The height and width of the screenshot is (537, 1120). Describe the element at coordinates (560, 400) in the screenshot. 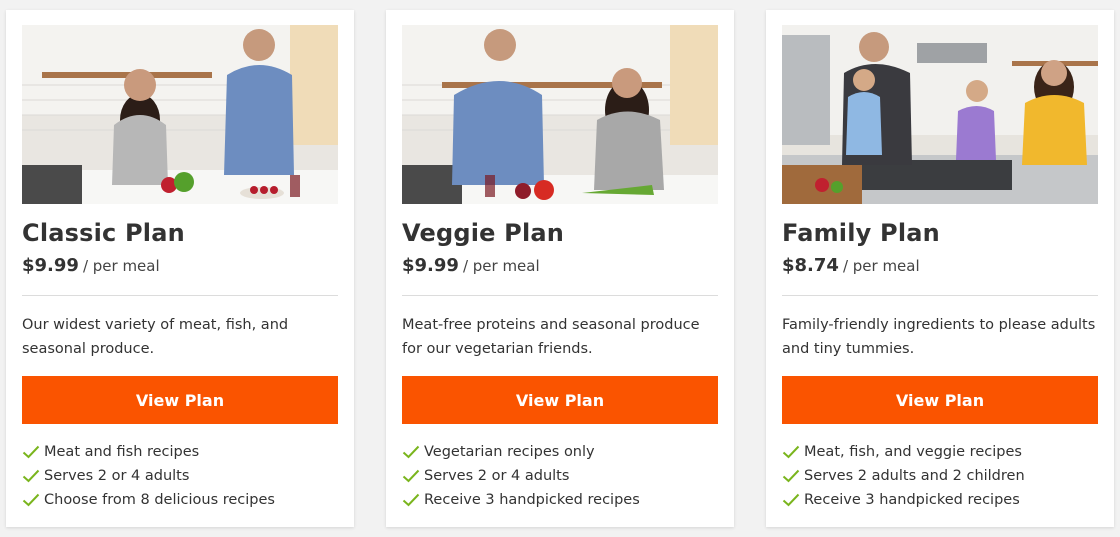

I see `view-plan-button-veggie: View Plan` at that location.